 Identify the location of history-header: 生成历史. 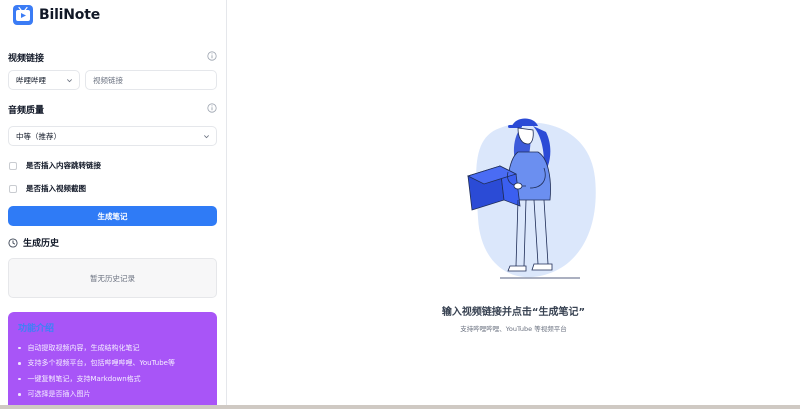
(33, 242).